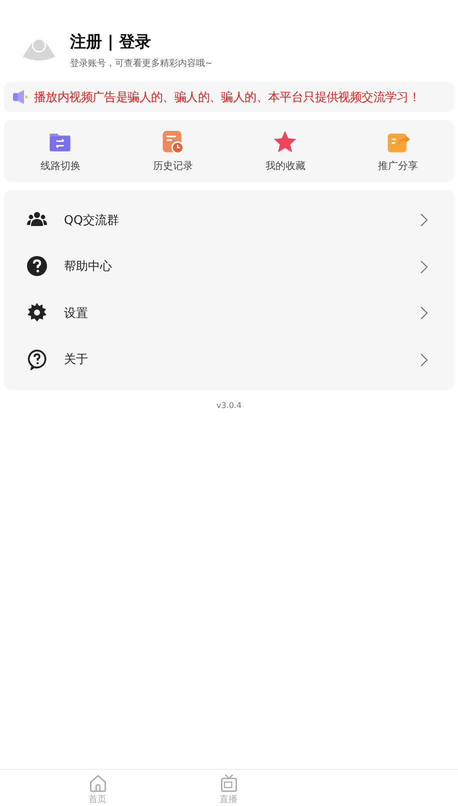 The image size is (458, 806). Describe the element at coordinates (37, 313) in the screenshot. I see `gear-icon` at that location.